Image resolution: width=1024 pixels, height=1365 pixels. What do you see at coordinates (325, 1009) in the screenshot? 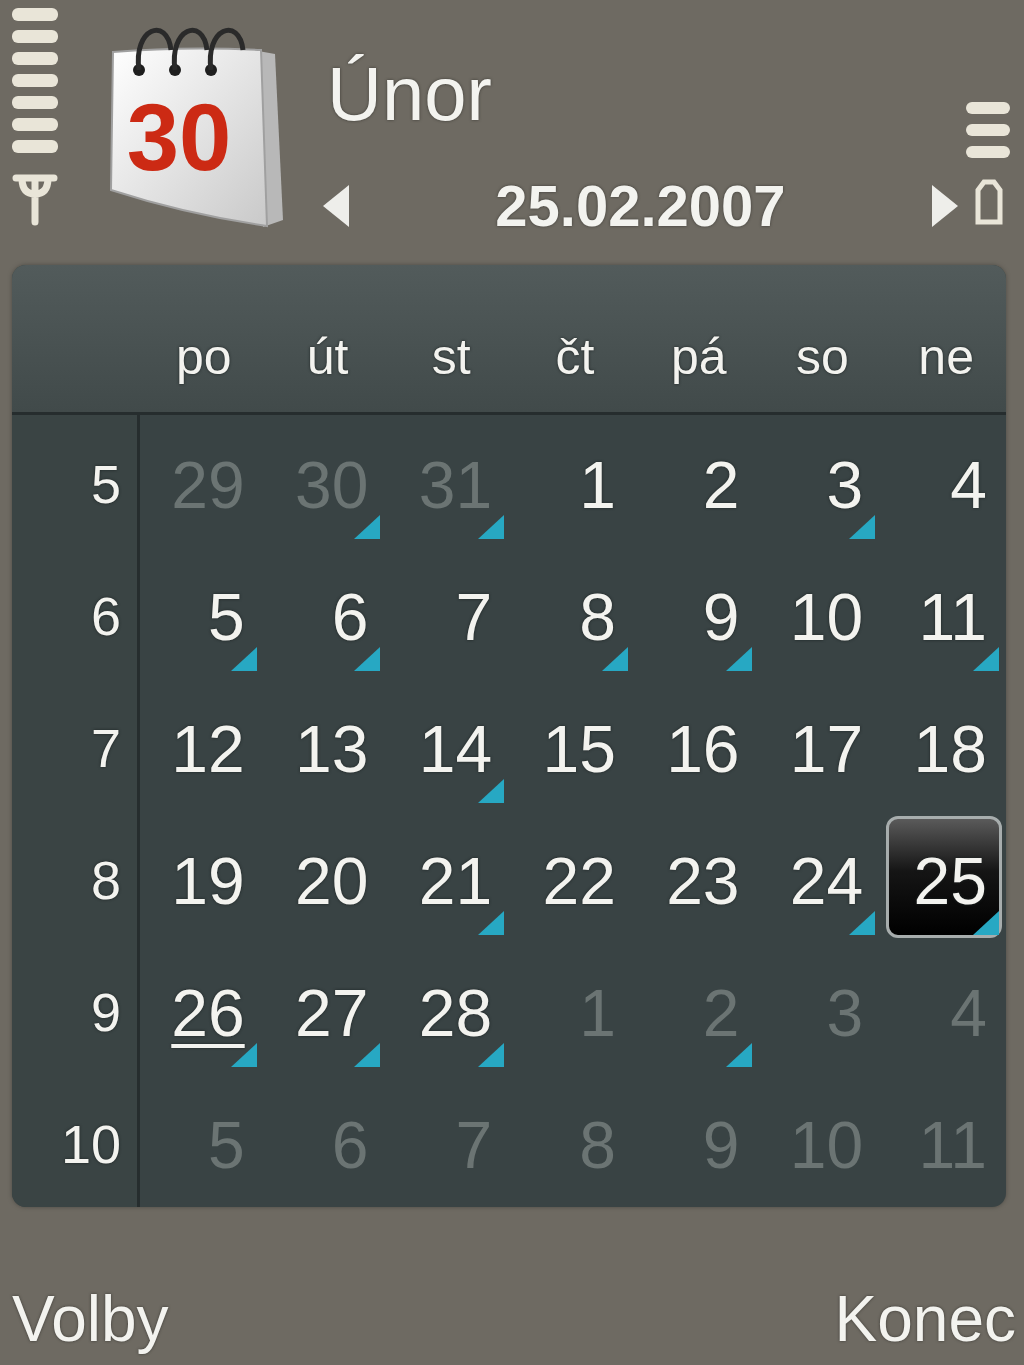
I see `calendar-day: 27` at bounding box center [325, 1009].